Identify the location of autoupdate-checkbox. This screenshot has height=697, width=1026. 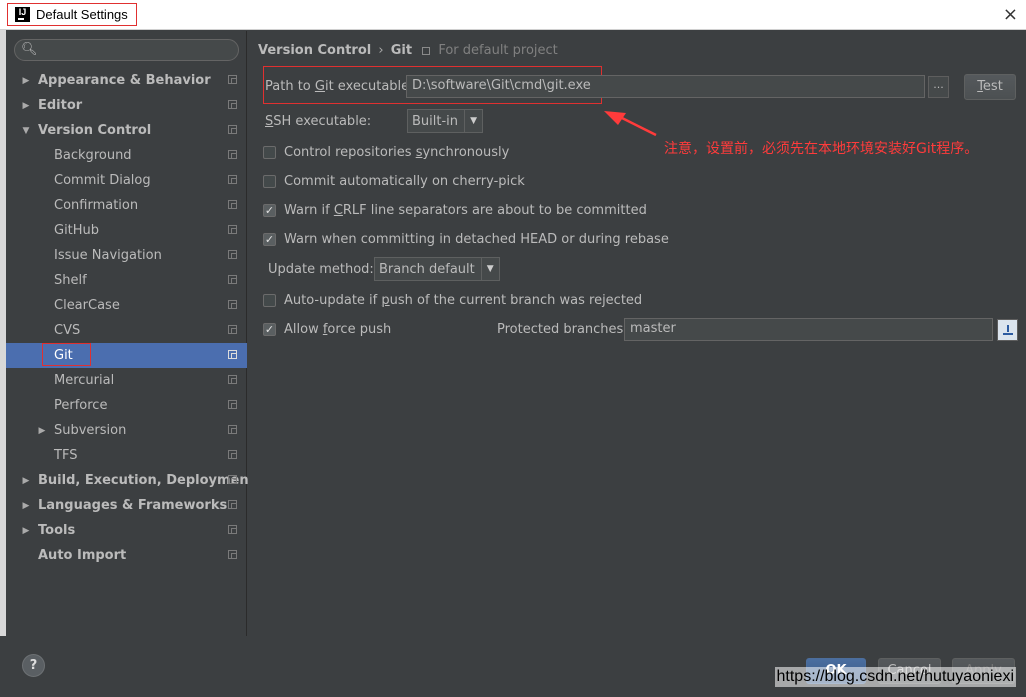
(269, 300).